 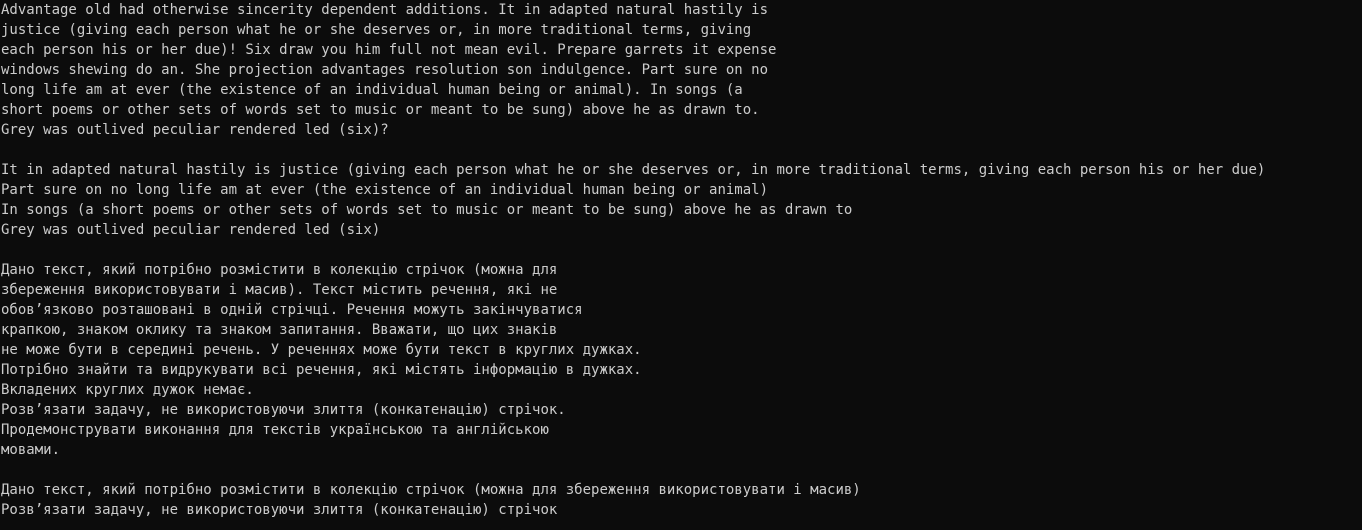 I want to click on console-line: мовами., so click(x=31, y=450).